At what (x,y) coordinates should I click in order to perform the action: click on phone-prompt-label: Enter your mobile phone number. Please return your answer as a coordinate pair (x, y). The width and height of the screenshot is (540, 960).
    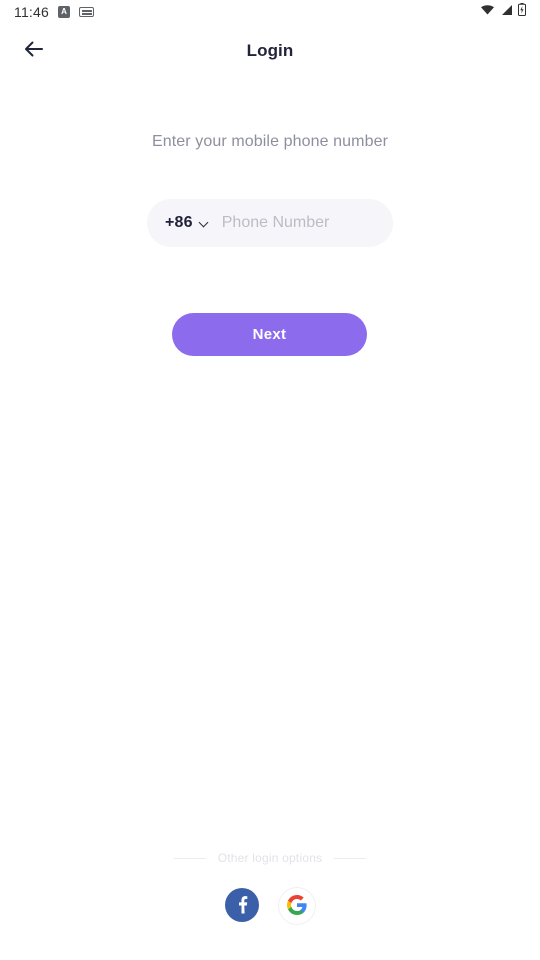
    Looking at the image, I should click on (270, 141).